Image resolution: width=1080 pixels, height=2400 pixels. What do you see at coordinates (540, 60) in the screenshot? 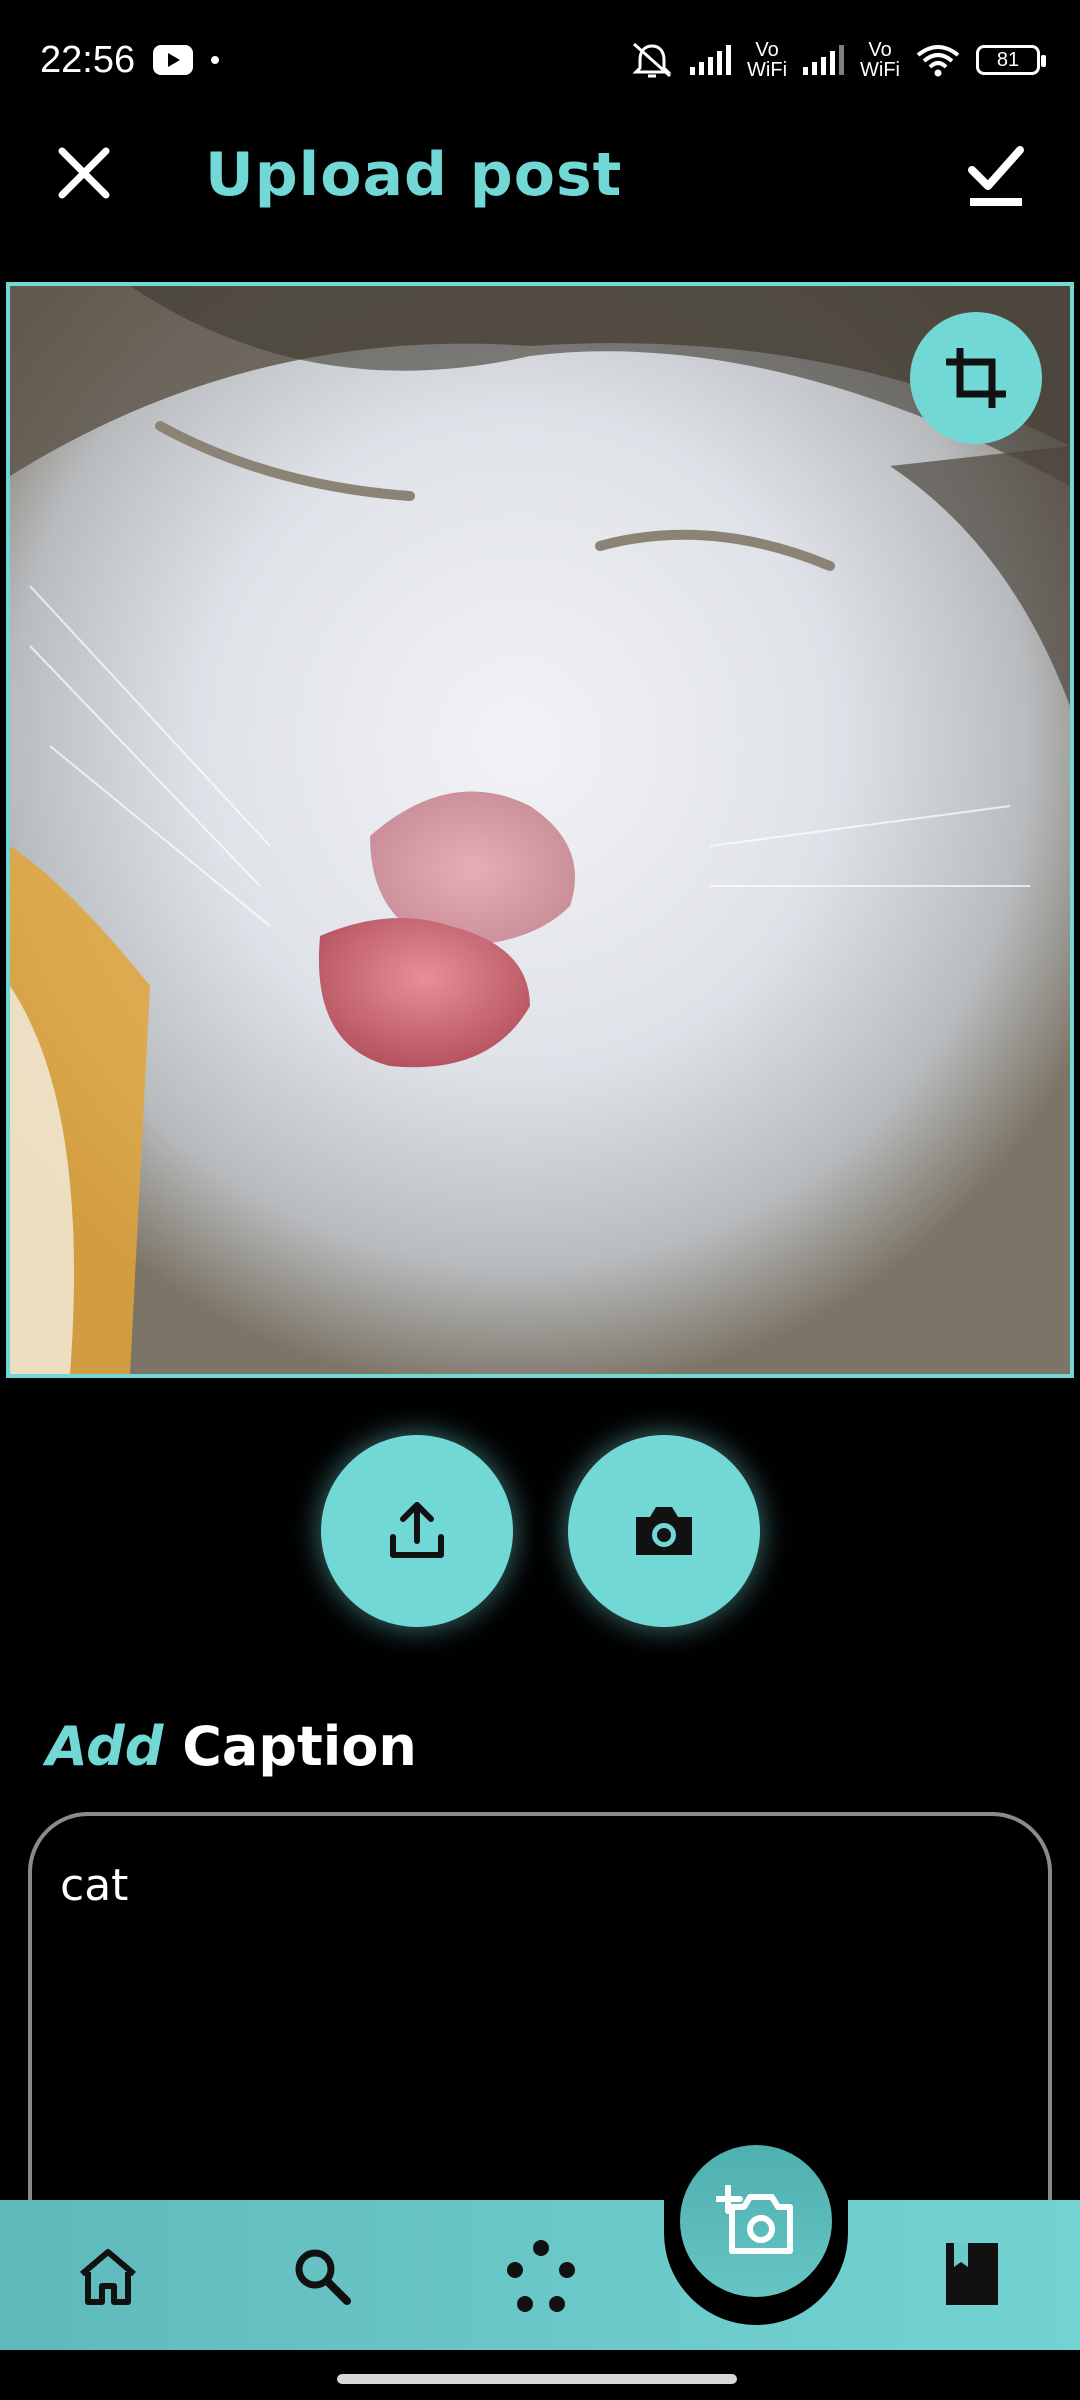
I see `status-bar: 22:56 Vo WiFi Vo WiFi 81` at bounding box center [540, 60].